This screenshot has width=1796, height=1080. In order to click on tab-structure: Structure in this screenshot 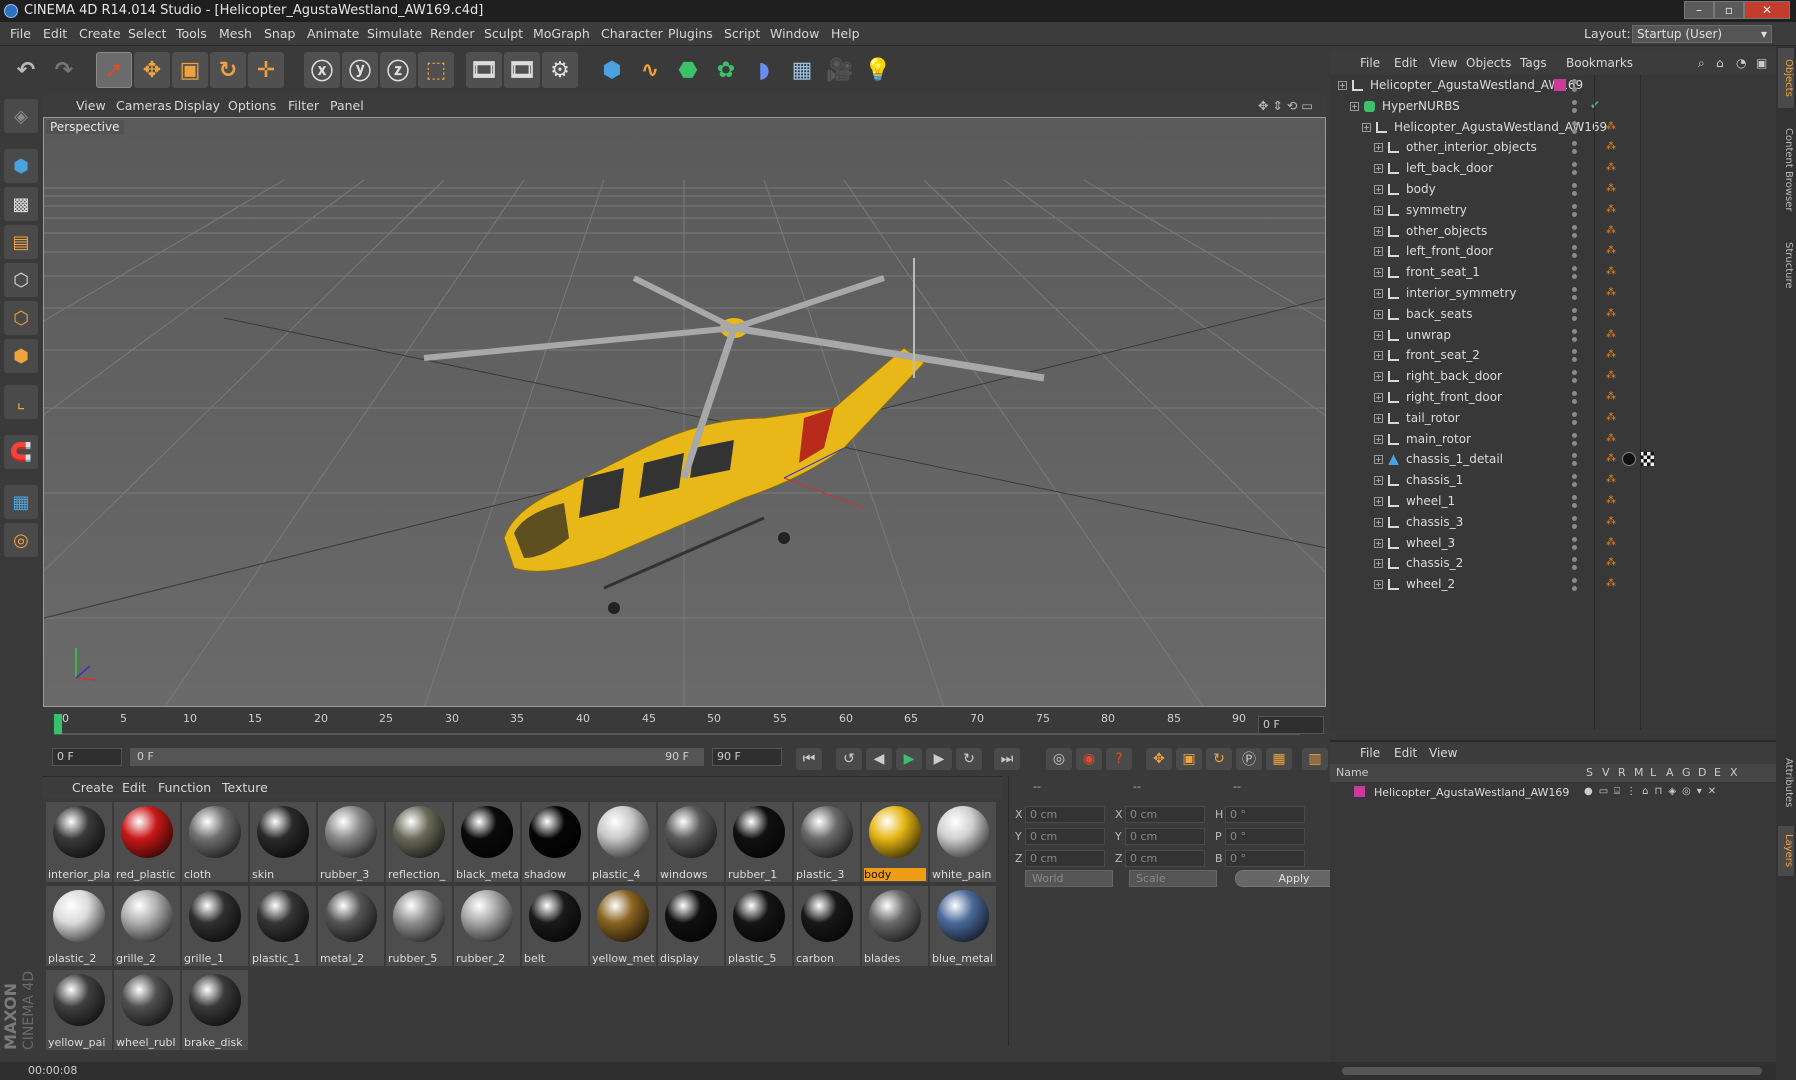, I will do `click(1786, 265)`.